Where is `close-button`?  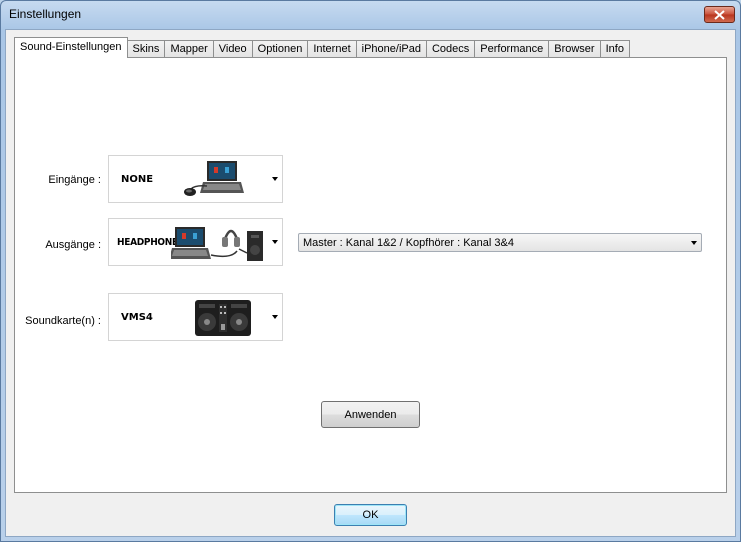 close-button is located at coordinates (719, 14).